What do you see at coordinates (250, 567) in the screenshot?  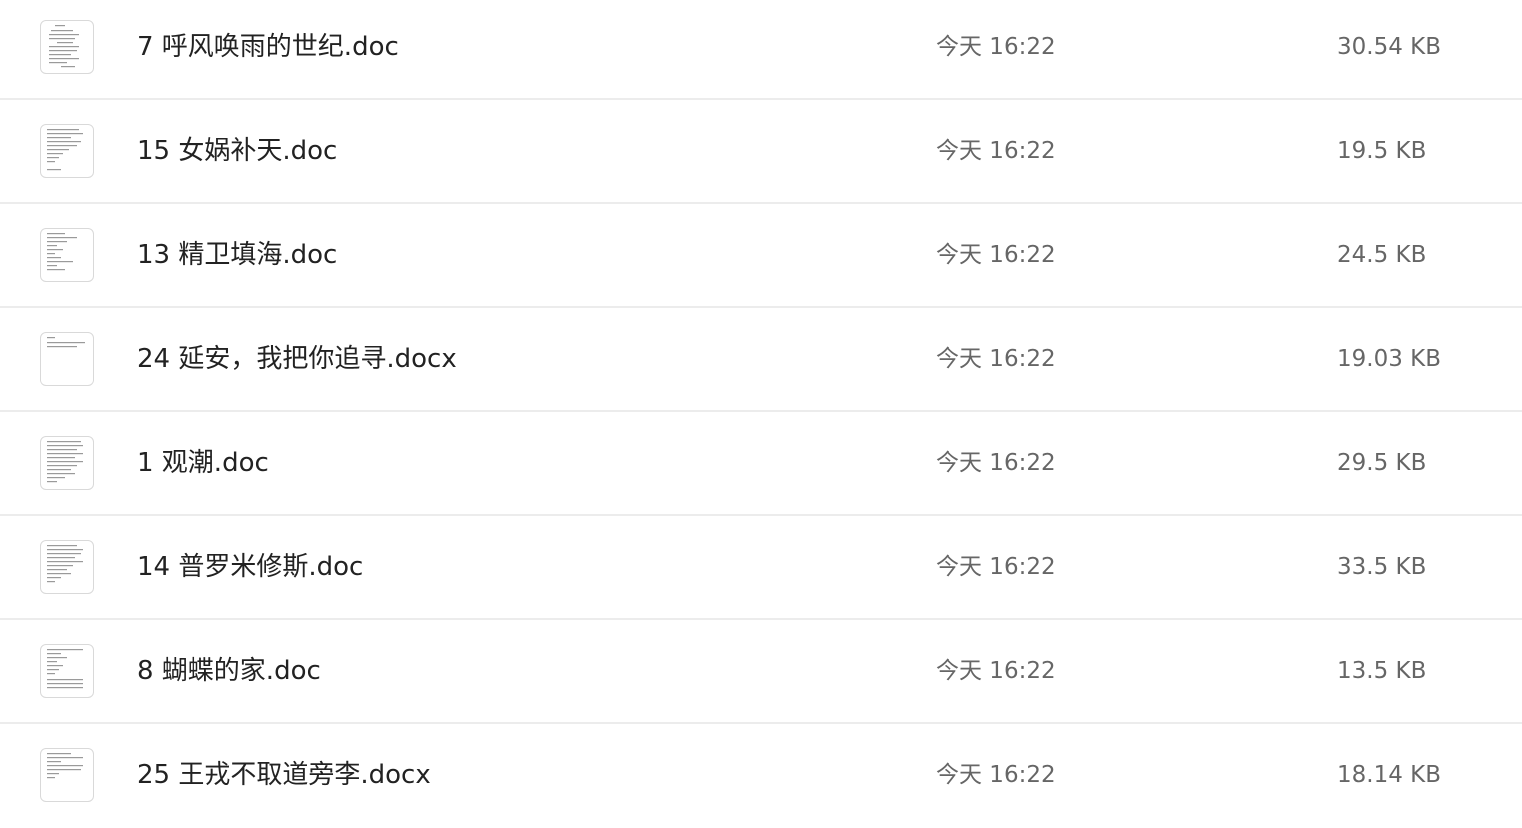 I see `file-name: 14 普罗米修斯.doc` at bounding box center [250, 567].